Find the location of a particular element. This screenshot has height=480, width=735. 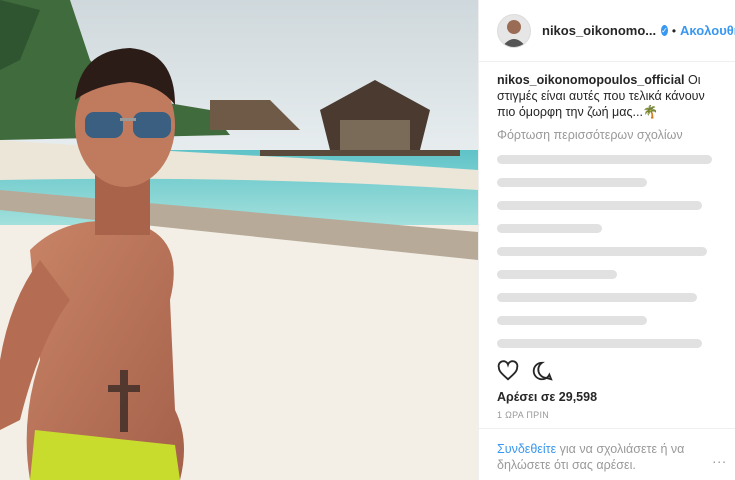

heart-icon is located at coordinates (508, 373).